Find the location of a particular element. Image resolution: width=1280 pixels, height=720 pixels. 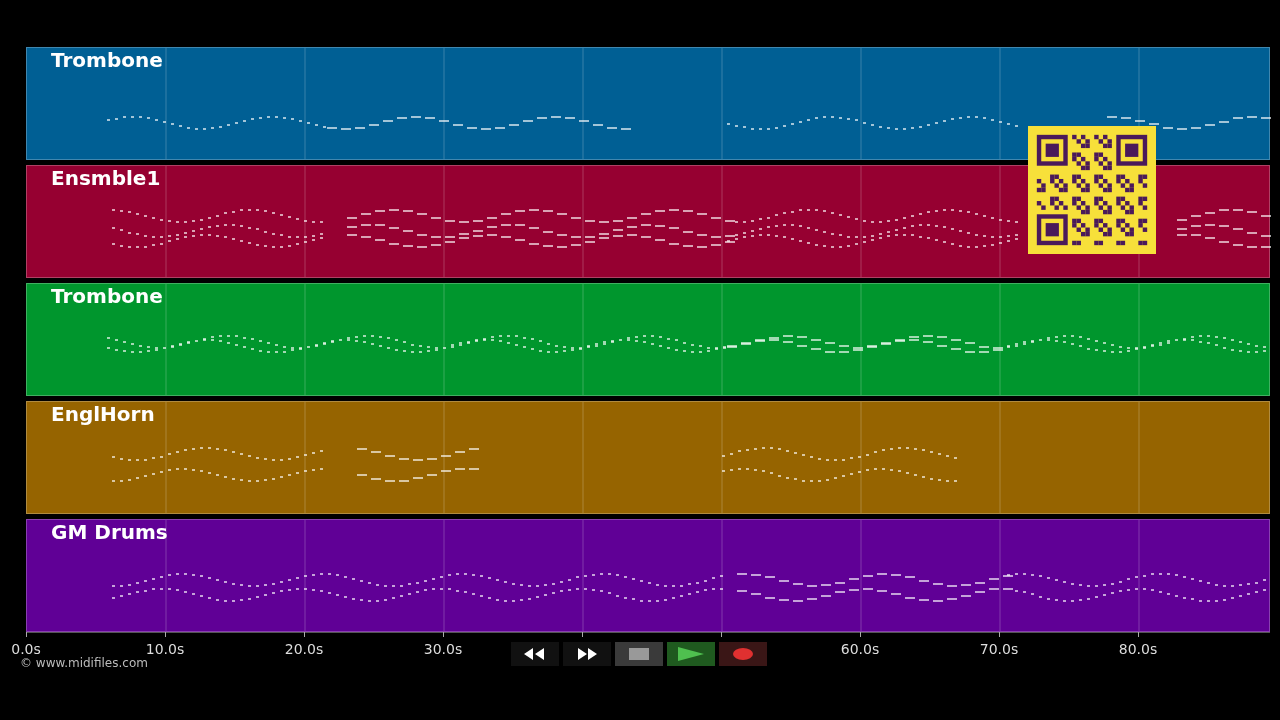

record-icon is located at coordinates (743, 654).